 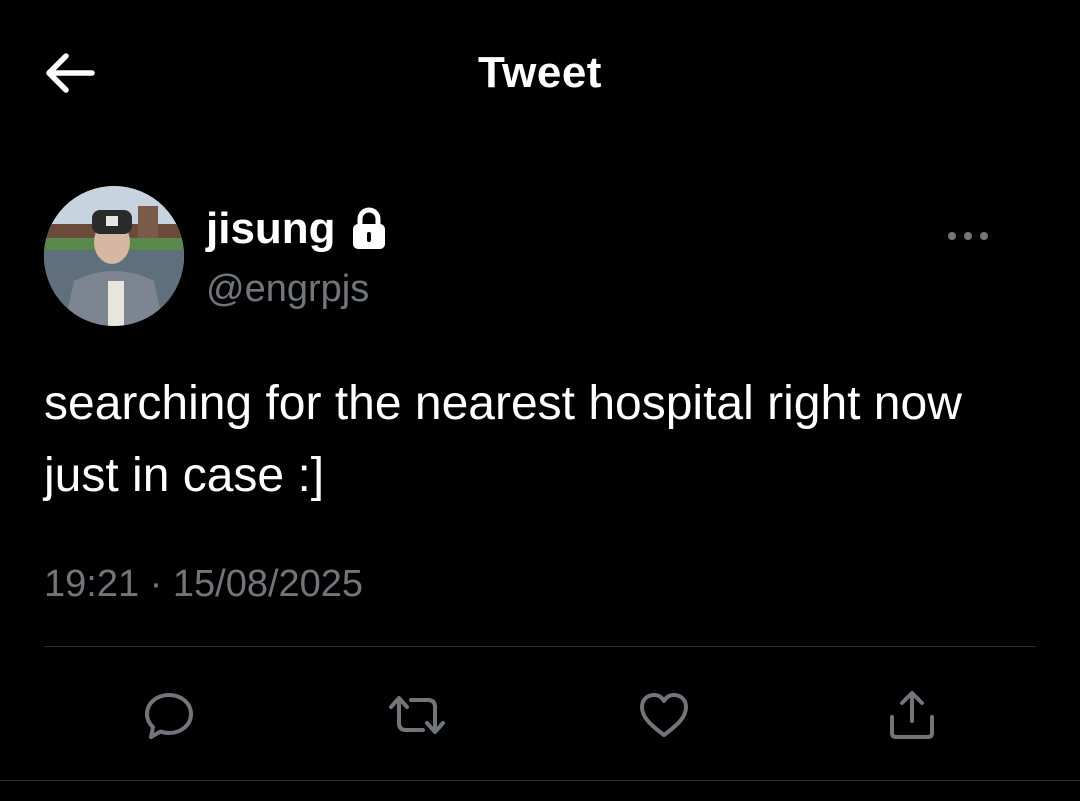 I want to click on retweet-icon, so click(x=417, y=715).